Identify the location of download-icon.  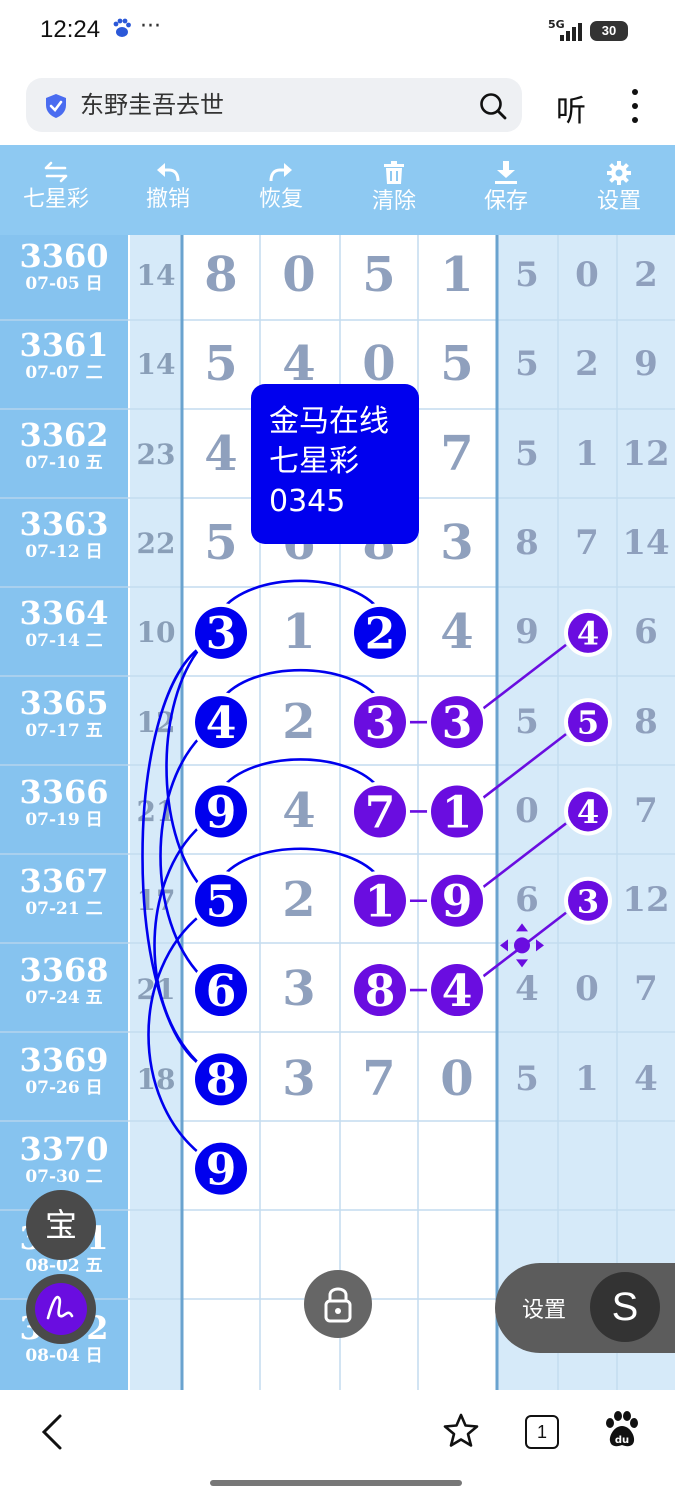
(506, 172).